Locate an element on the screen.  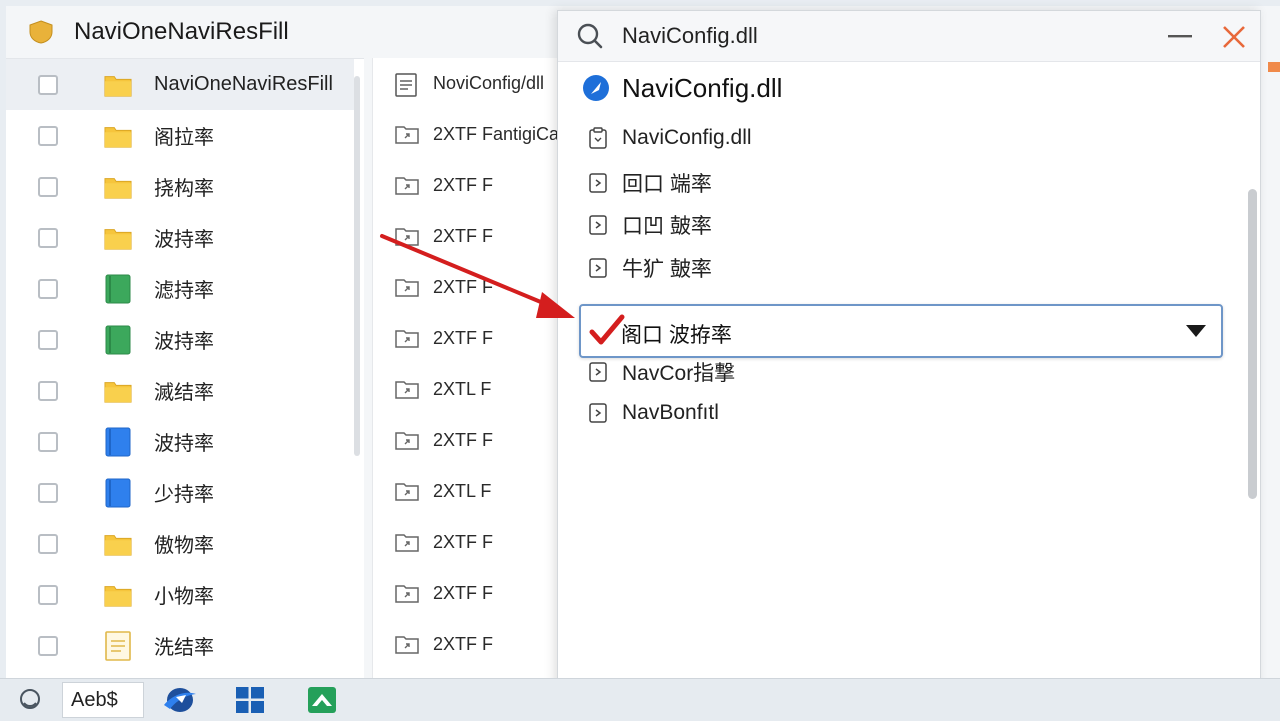
taskbar-input-value: Aeb$ is located at coordinates (94, 699).